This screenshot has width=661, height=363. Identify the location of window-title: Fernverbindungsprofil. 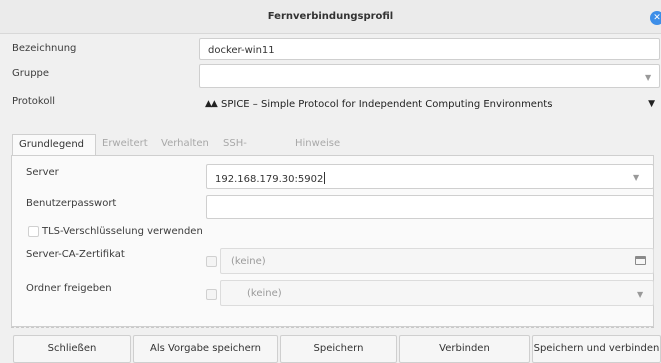
(330, 16).